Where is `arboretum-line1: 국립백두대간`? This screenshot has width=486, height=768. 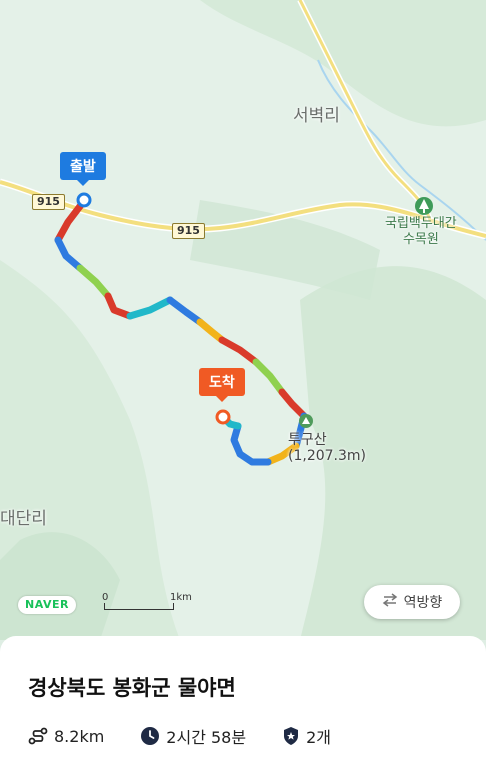
arboretum-line1: 국립백두대간 is located at coordinates (421, 223).